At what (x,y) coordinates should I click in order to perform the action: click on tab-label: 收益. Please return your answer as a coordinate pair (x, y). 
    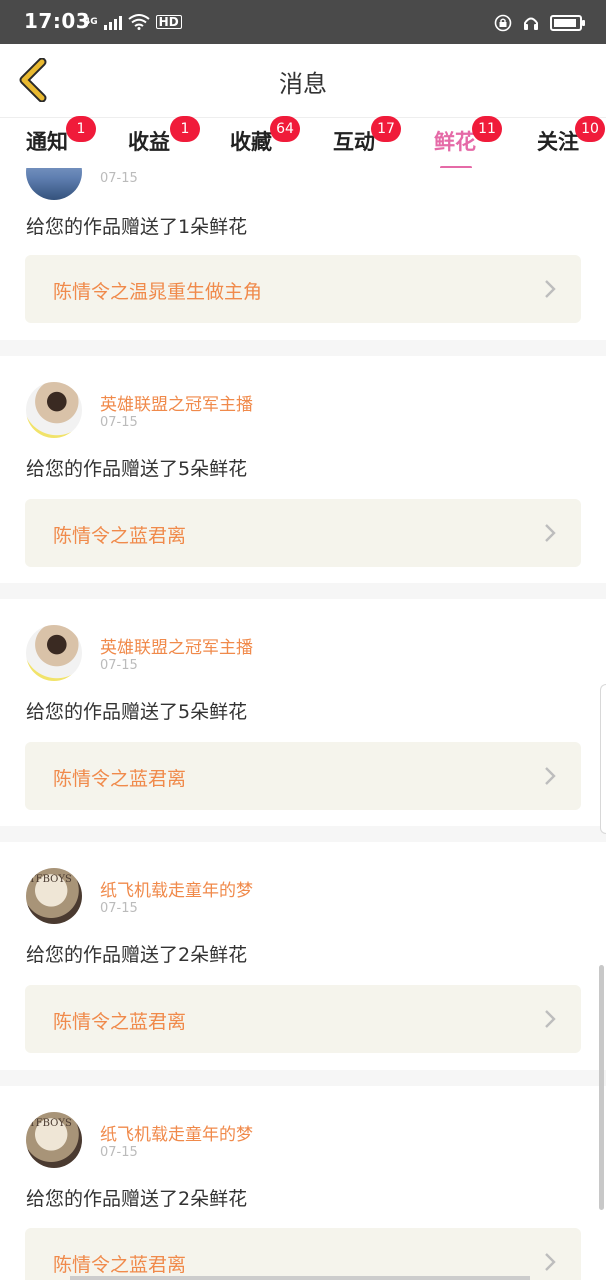
    Looking at the image, I should click on (149, 142).